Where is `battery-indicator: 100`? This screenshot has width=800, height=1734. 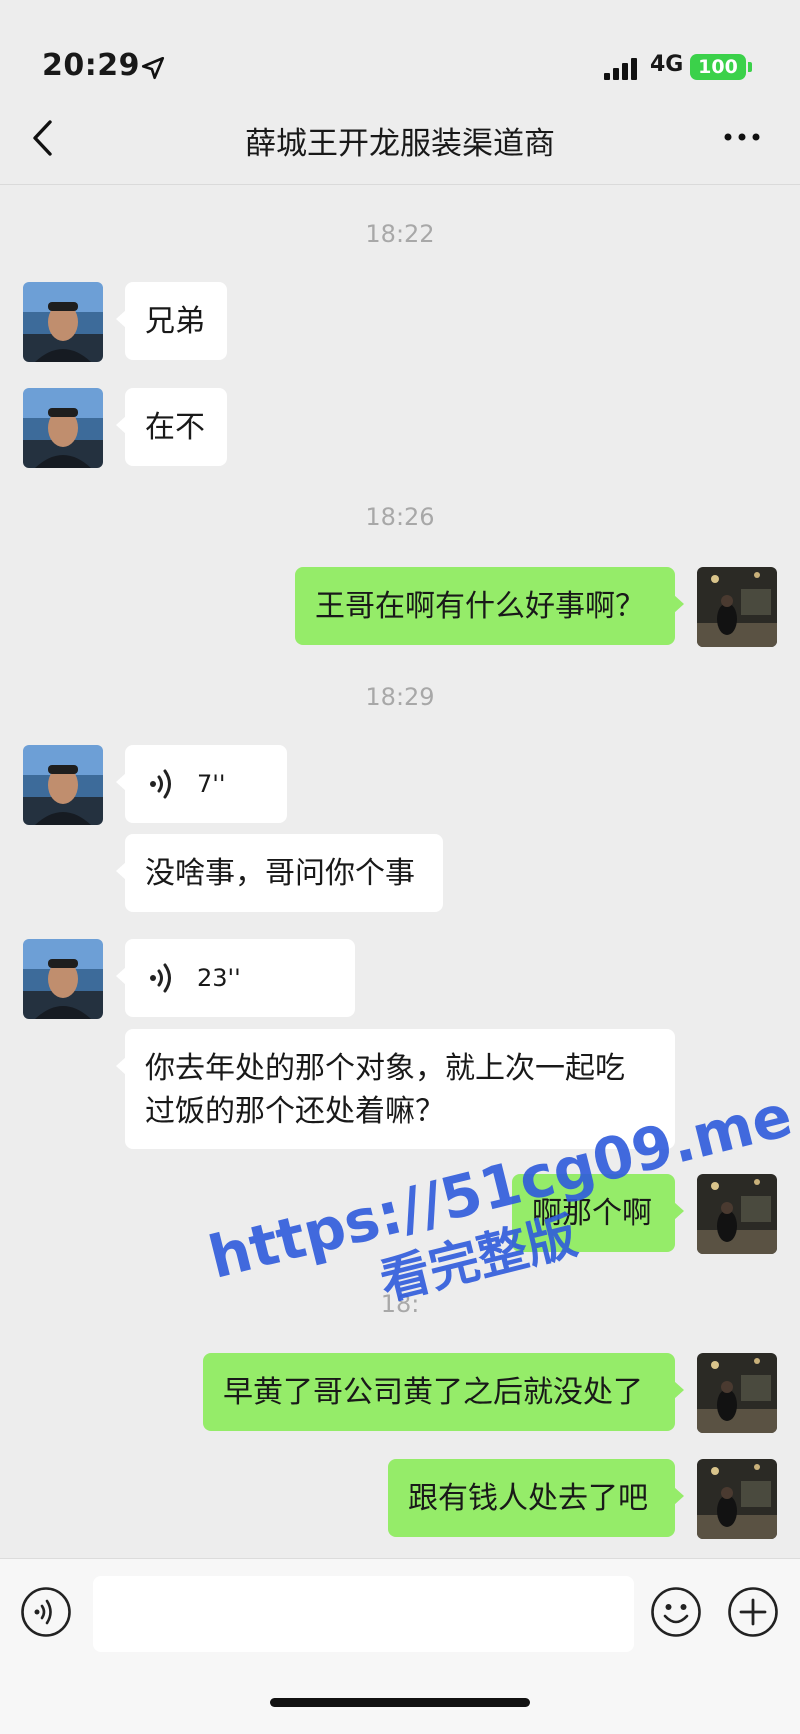
battery-indicator: 100 is located at coordinates (718, 67).